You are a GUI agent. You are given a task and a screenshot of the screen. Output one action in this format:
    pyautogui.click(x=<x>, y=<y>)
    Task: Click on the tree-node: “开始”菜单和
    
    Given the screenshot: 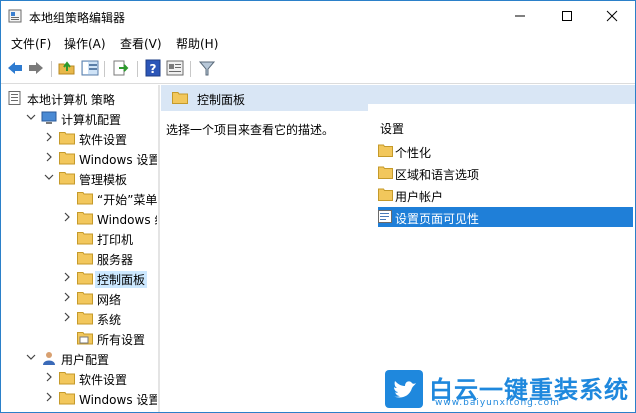 What is the action you would take?
    pyautogui.click(x=79, y=199)
    